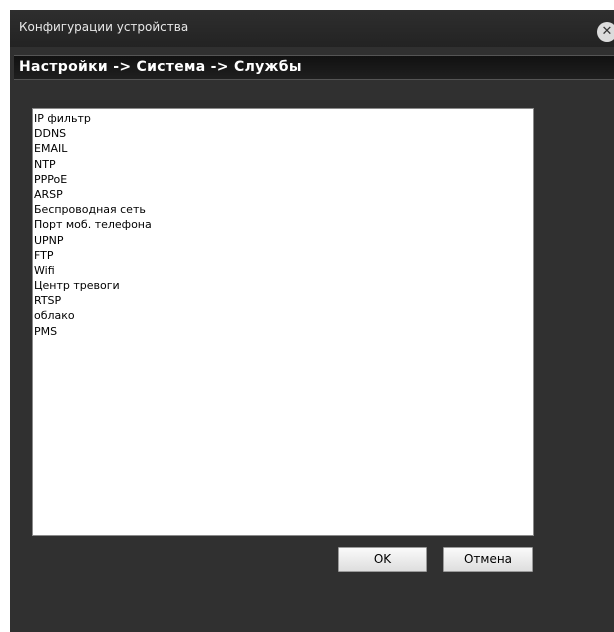  What do you see at coordinates (283, 255) in the screenshot?
I see `list-item-ftp: FTP` at bounding box center [283, 255].